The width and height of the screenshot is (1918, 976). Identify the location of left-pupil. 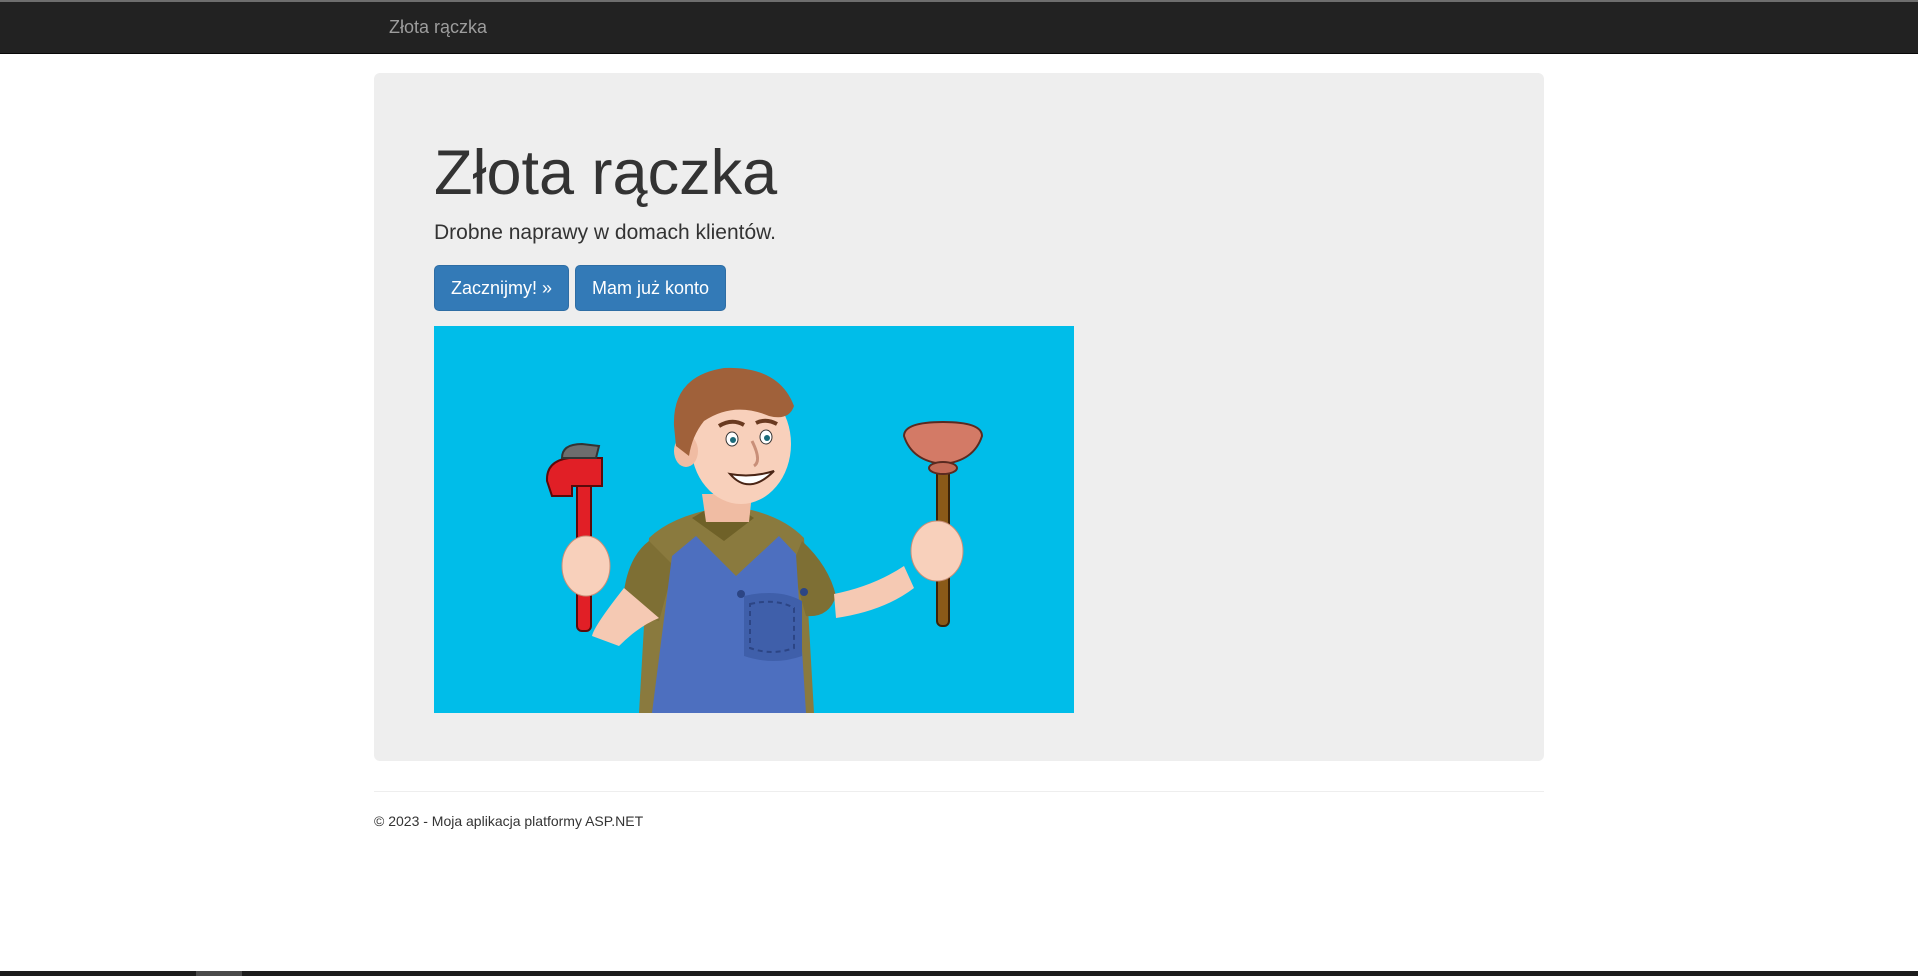
(733, 440).